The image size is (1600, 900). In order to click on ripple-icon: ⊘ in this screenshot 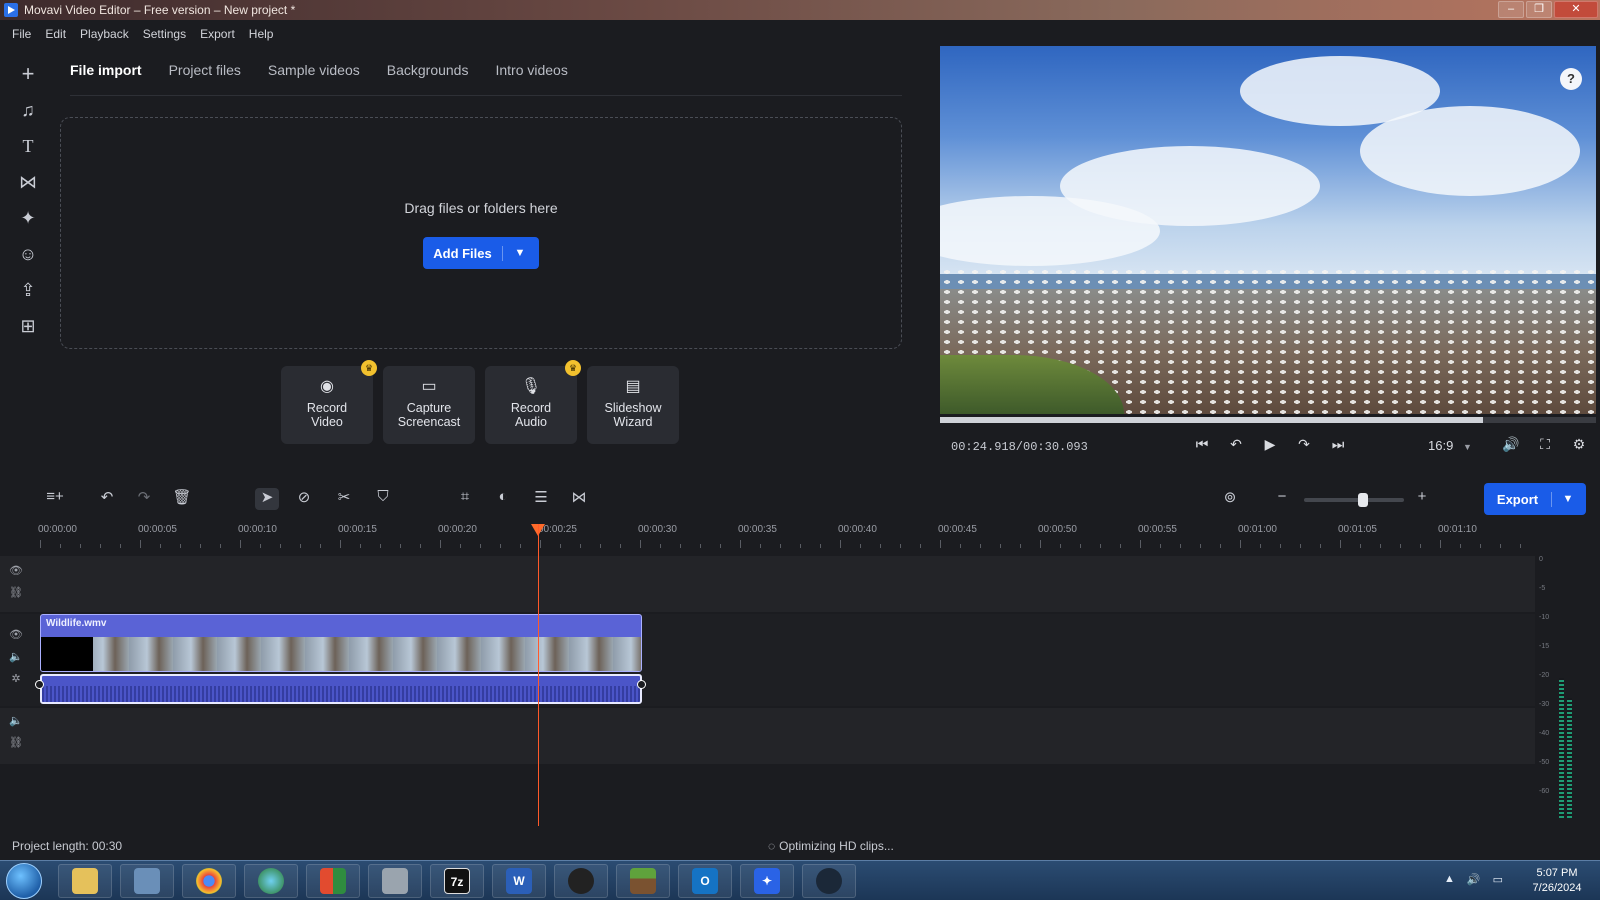, I will do `click(304, 499)`.